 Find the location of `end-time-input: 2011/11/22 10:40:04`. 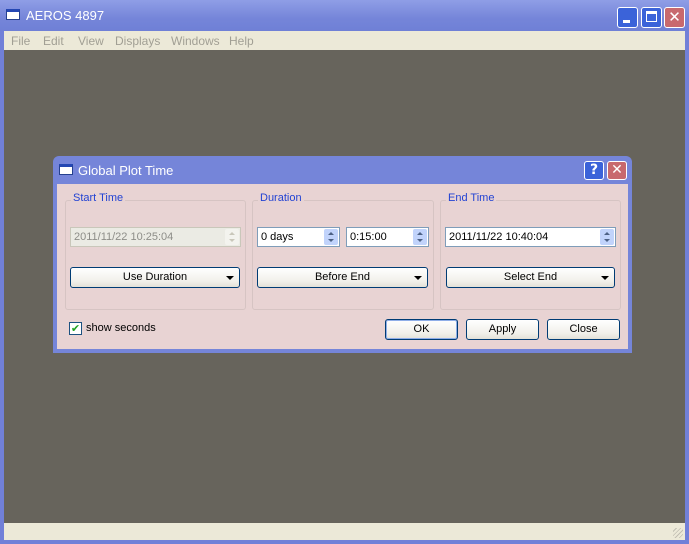

end-time-input: 2011/11/22 10:40:04 is located at coordinates (530, 237).